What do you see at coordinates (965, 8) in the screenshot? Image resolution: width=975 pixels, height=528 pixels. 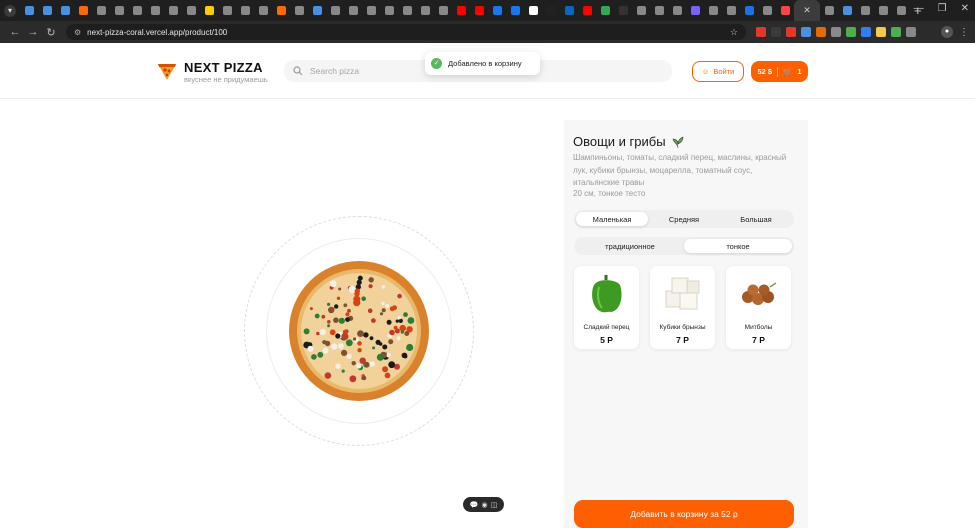 I see `close-window-icon: ✕` at bounding box center [965, 8].